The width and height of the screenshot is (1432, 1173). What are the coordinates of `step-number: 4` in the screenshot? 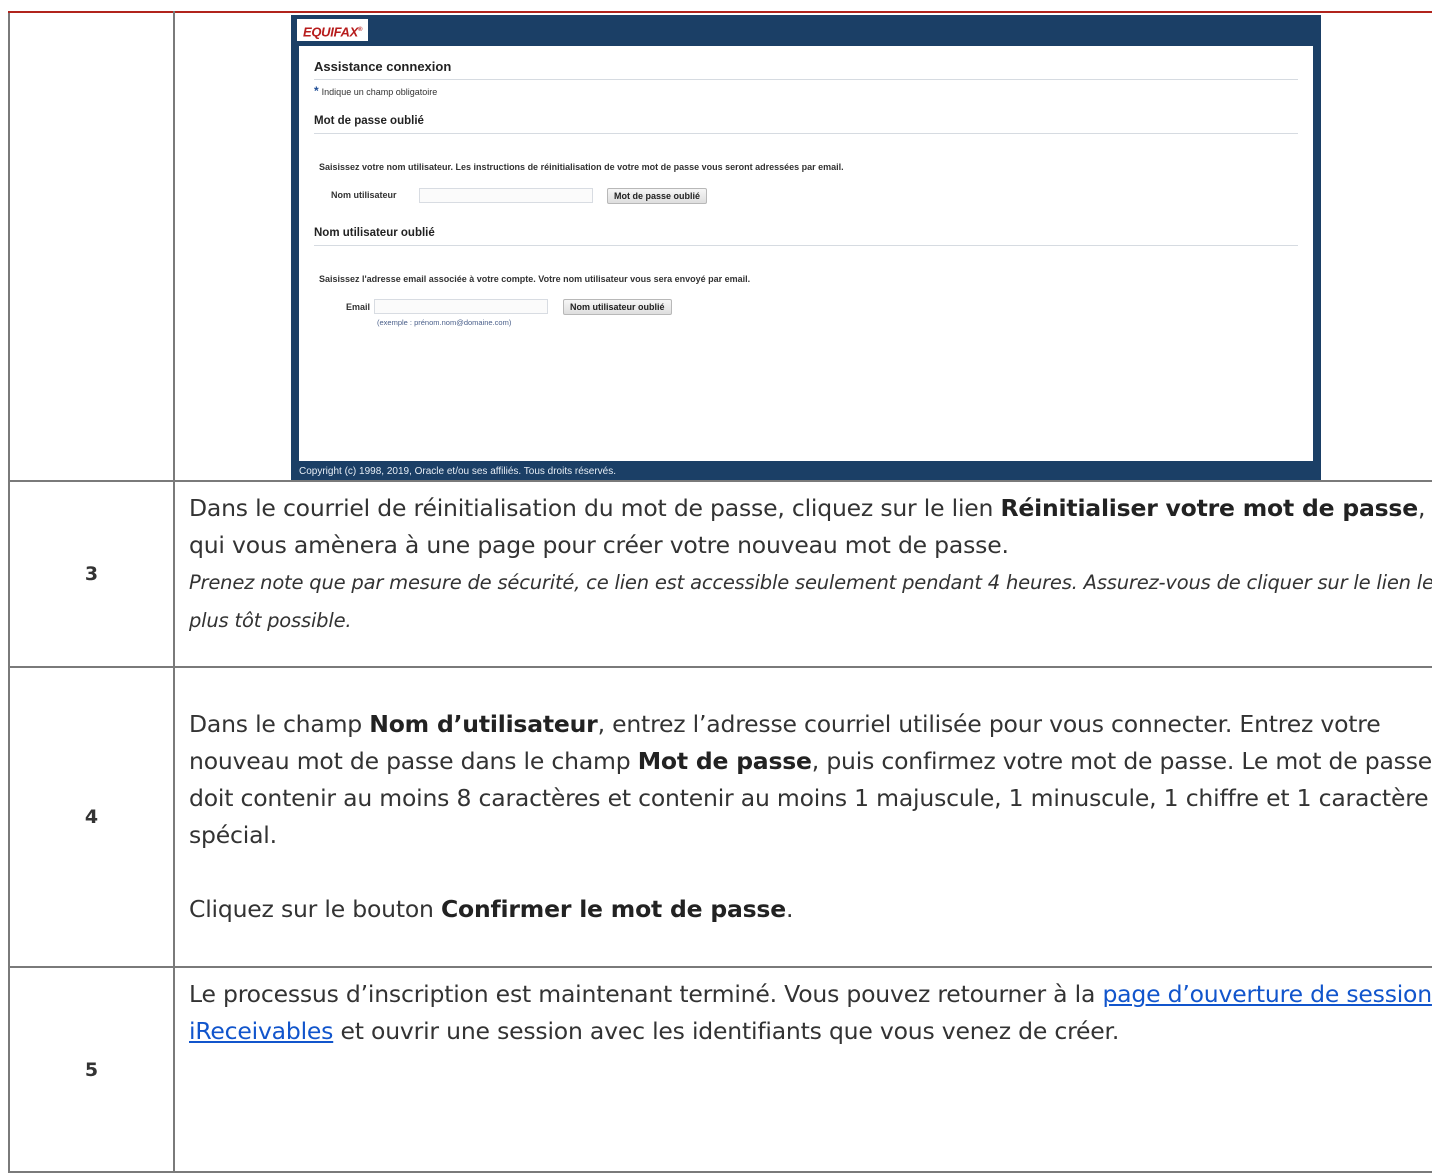 It's located at (91, 817).